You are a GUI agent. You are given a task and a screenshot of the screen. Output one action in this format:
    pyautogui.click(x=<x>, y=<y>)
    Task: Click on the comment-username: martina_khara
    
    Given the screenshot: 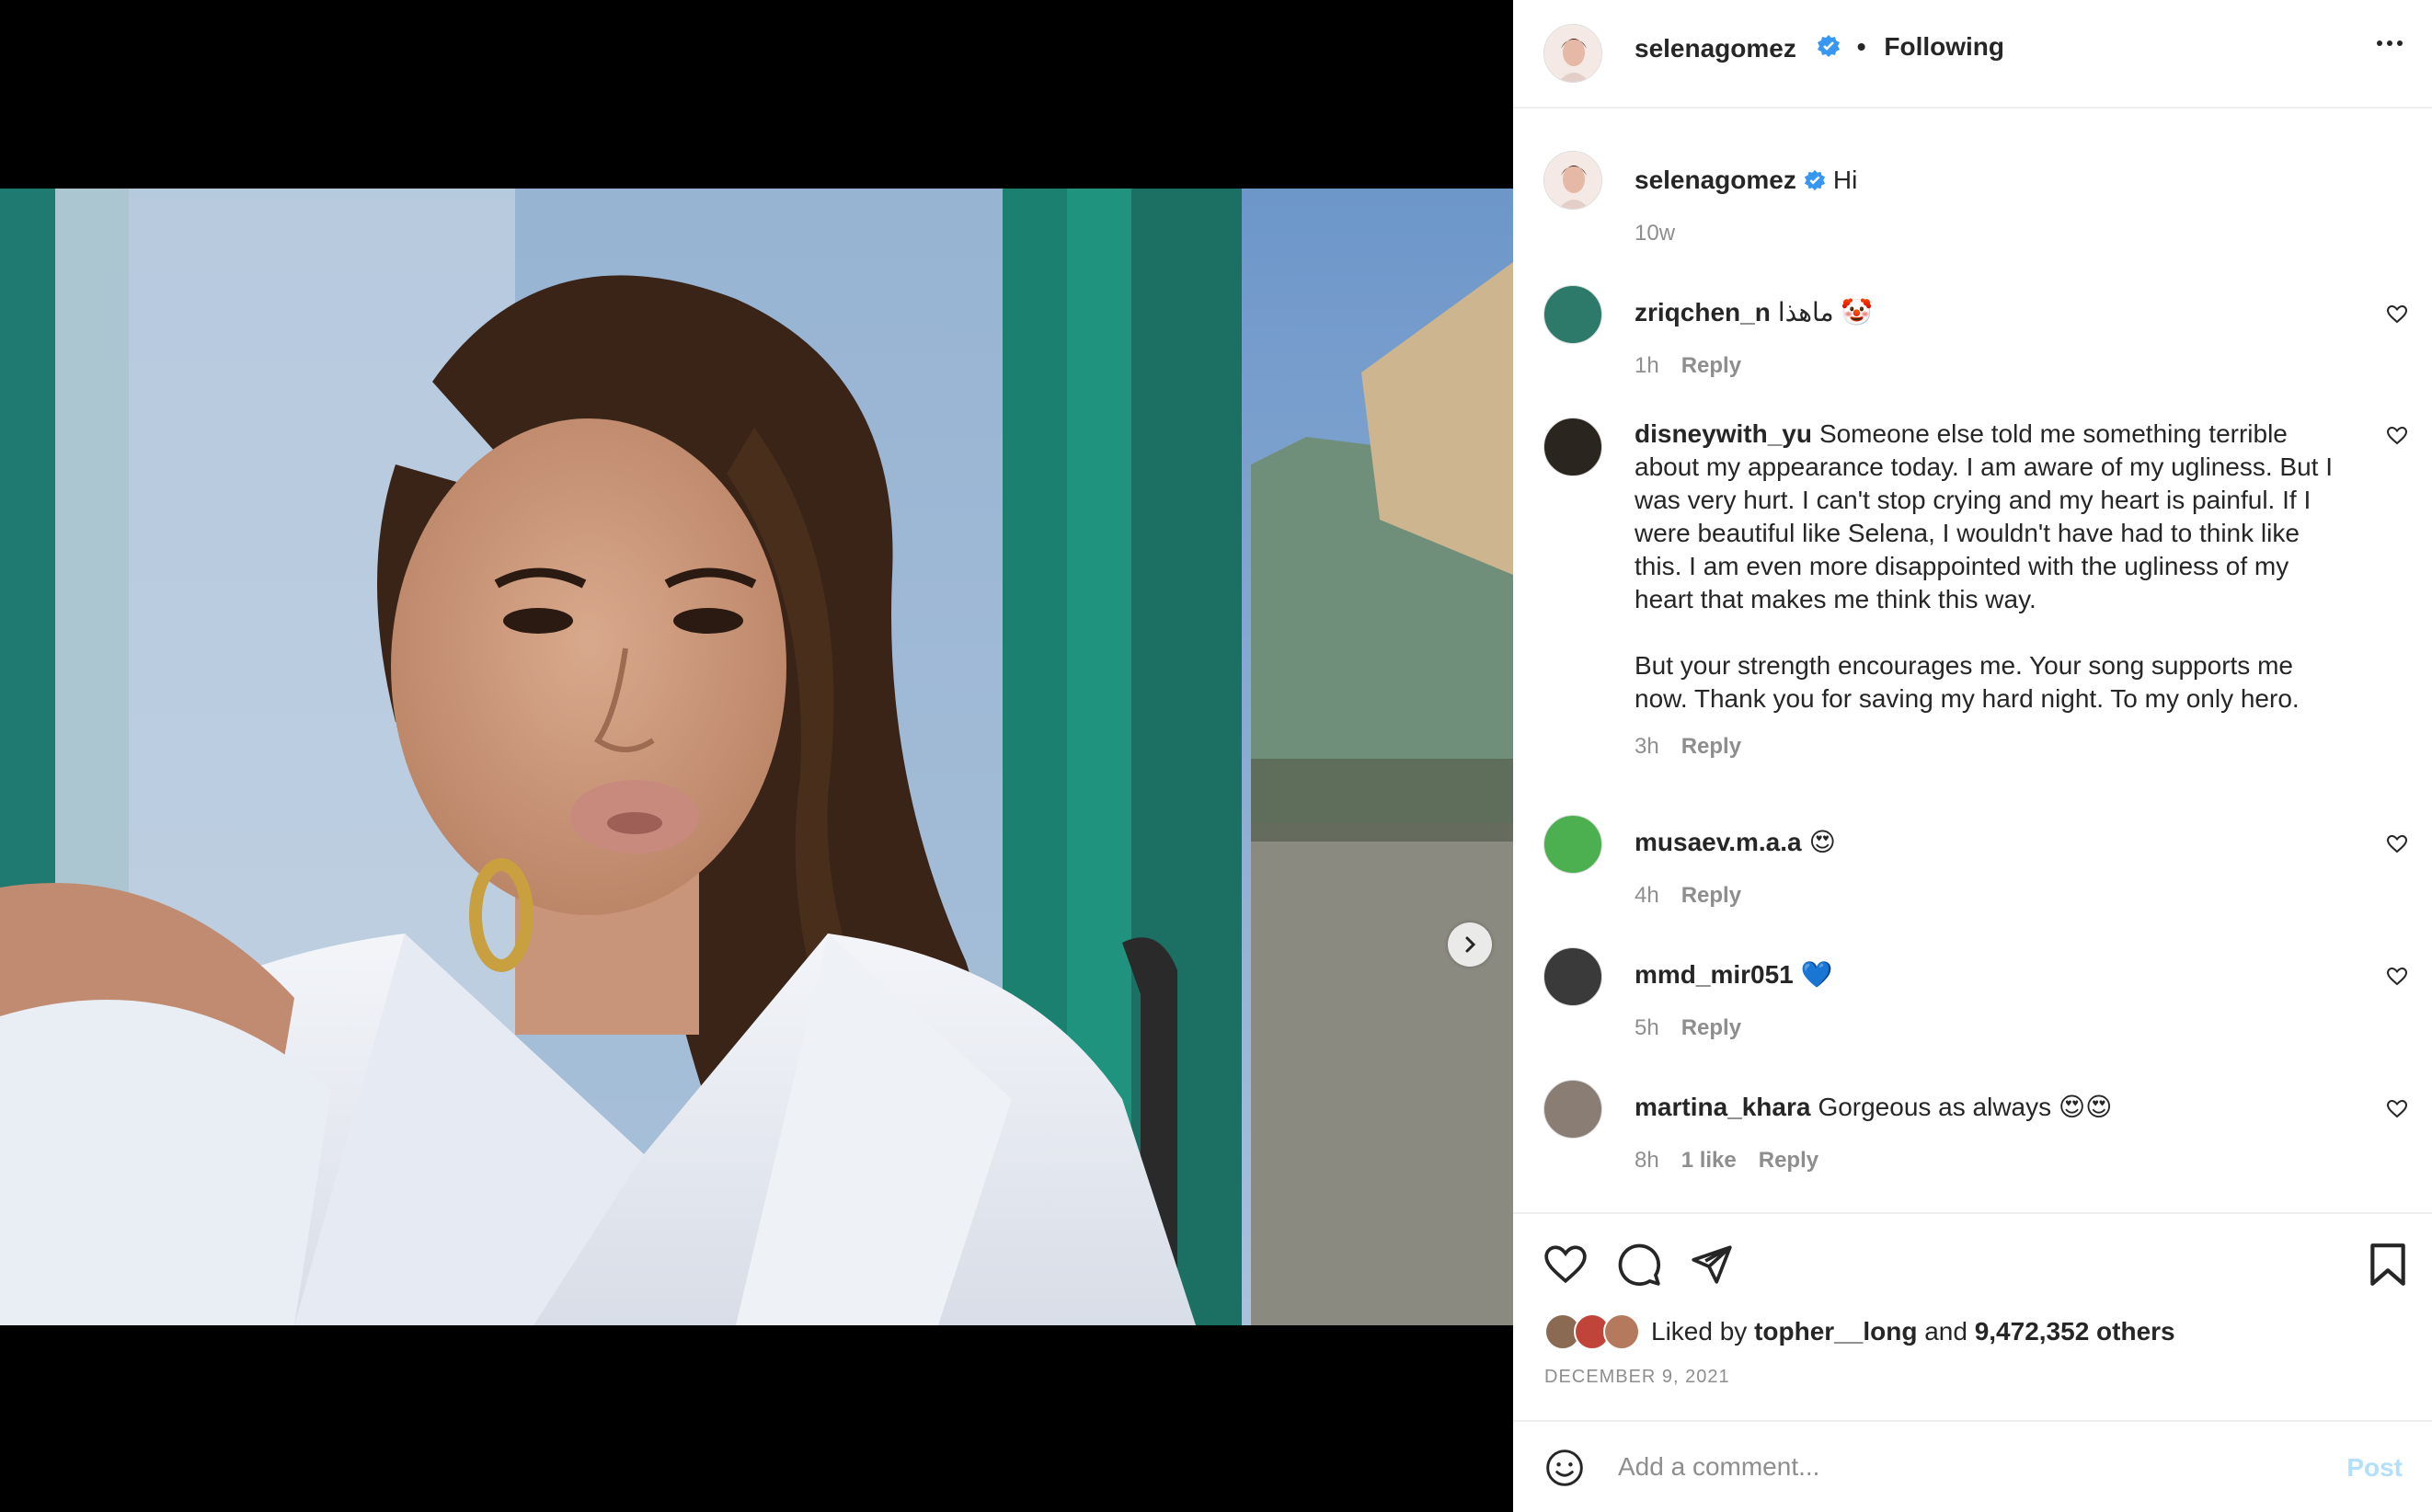 What is the action you would take?
    pyautogui.click(x=1722, y=1107)
    